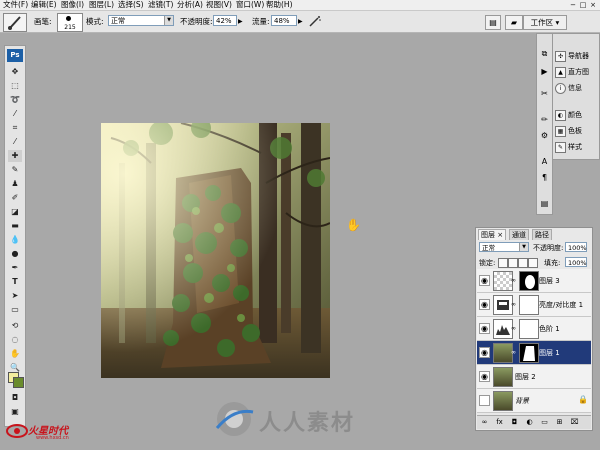 The width and height of the screenshot is (600, 450). What do you see at coordinates (279, 5) in the screenshot?
I see `menu-help: 帮助(H)` at bounding box center [279, 5].